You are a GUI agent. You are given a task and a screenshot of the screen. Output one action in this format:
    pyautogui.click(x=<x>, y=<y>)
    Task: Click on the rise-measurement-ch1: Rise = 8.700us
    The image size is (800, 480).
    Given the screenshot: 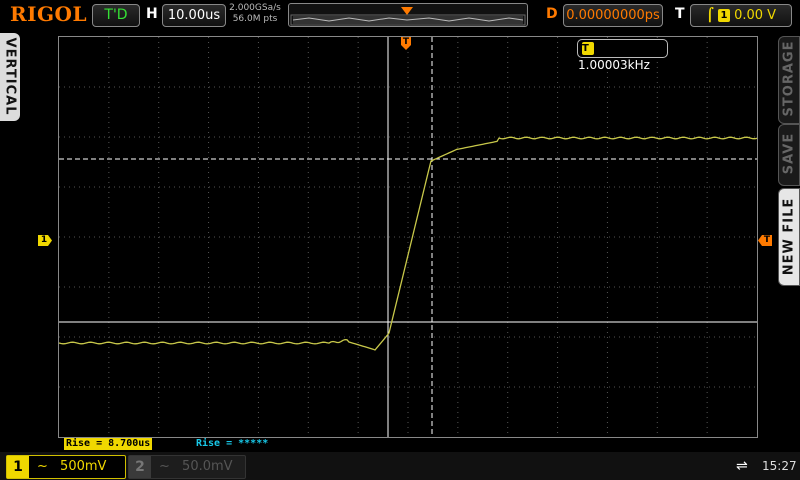 What is the action you would take?
    pyautogui.click(x=108, y=444)
    